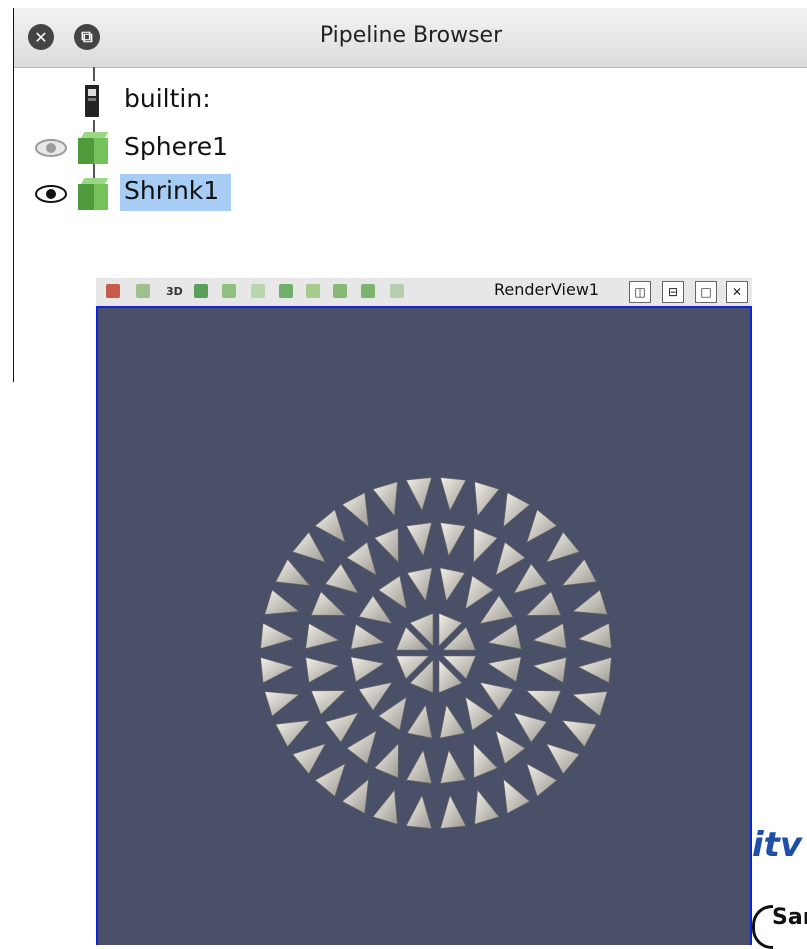  I want to click on select-points-icon, so click(229, 291).